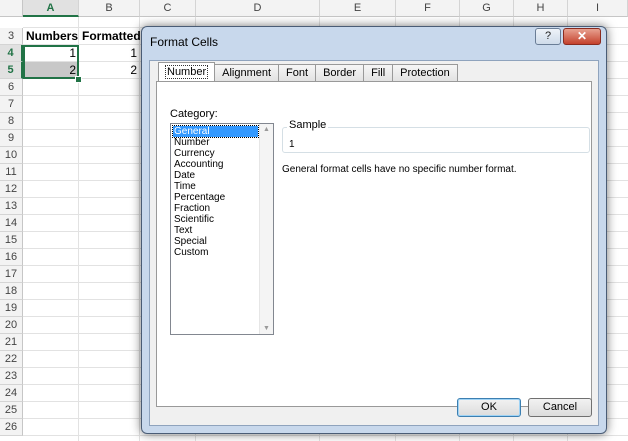 The height and width of the screenshot is (441, 628). What do you see at coordinates (11, 223) in the screenshot?
I see `row-header-14: 14` at bounding box center [11, 223].